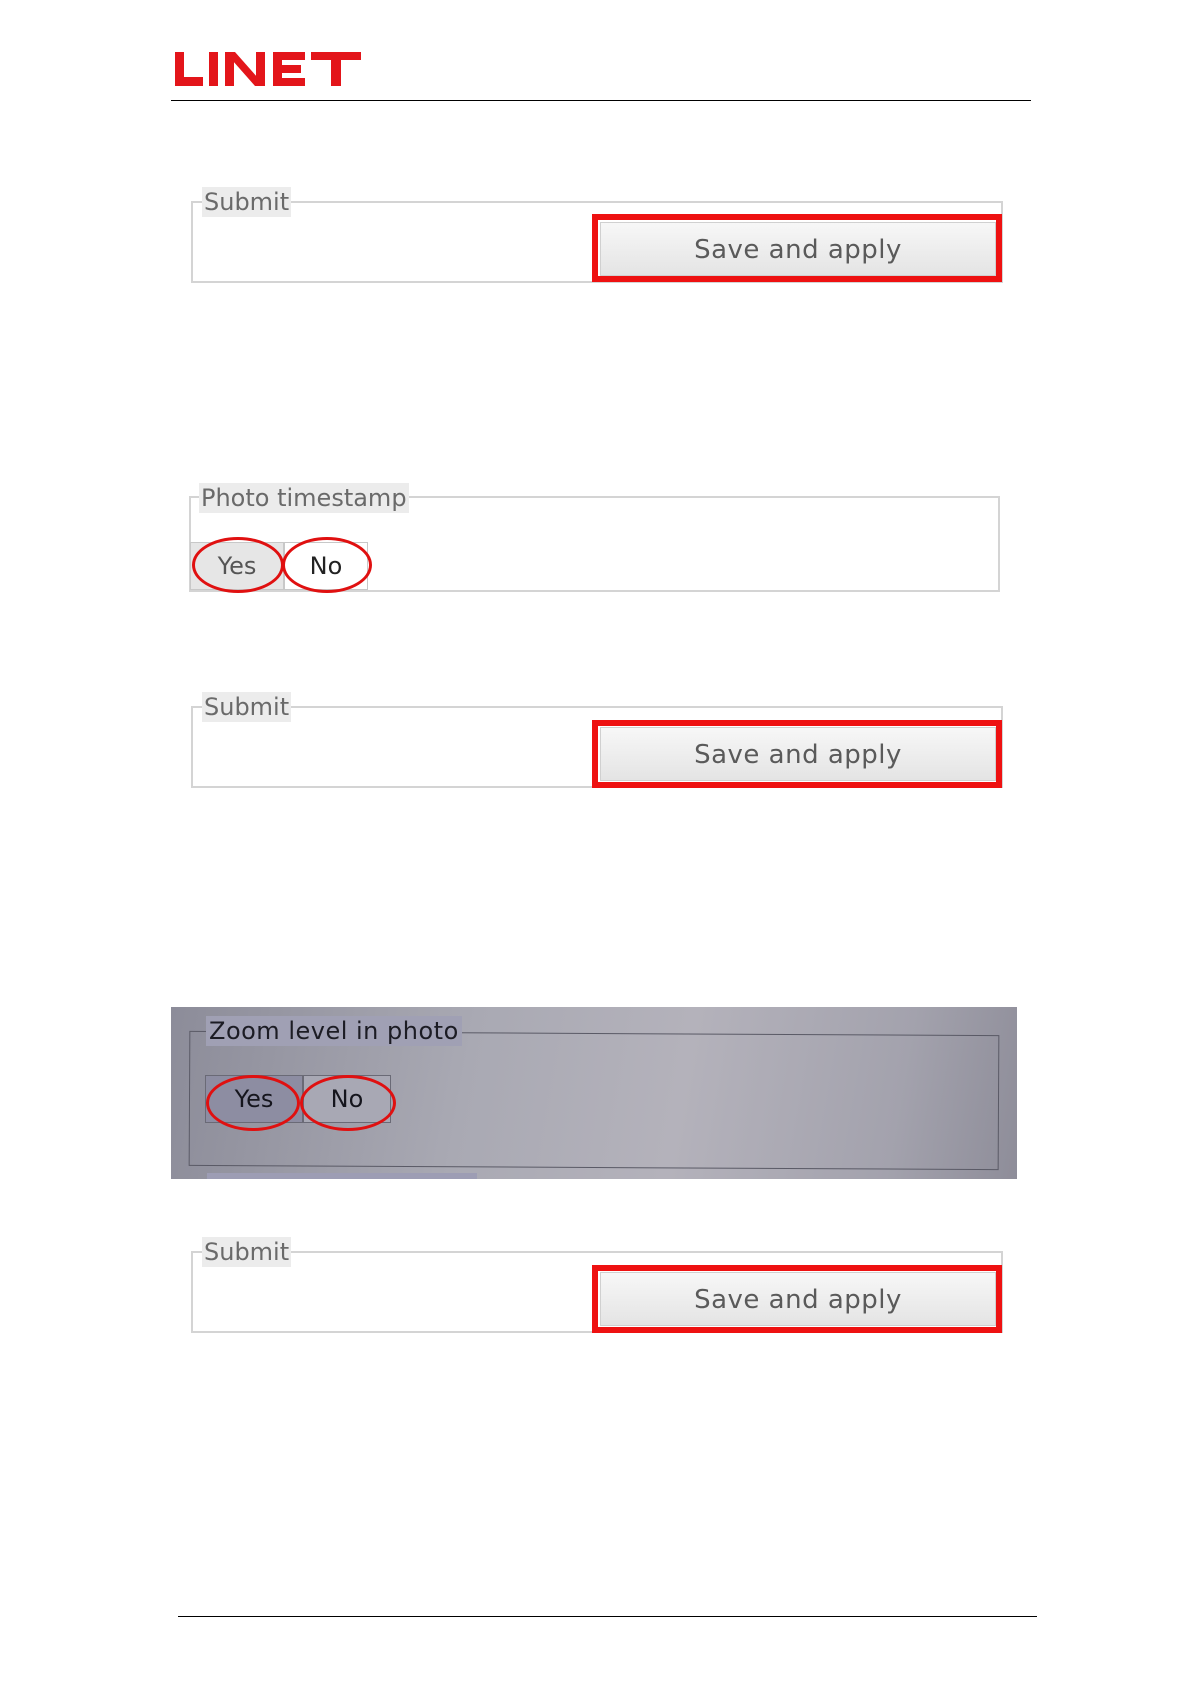  I want to click on submit-legend-2: Submit, so click(247, 707).